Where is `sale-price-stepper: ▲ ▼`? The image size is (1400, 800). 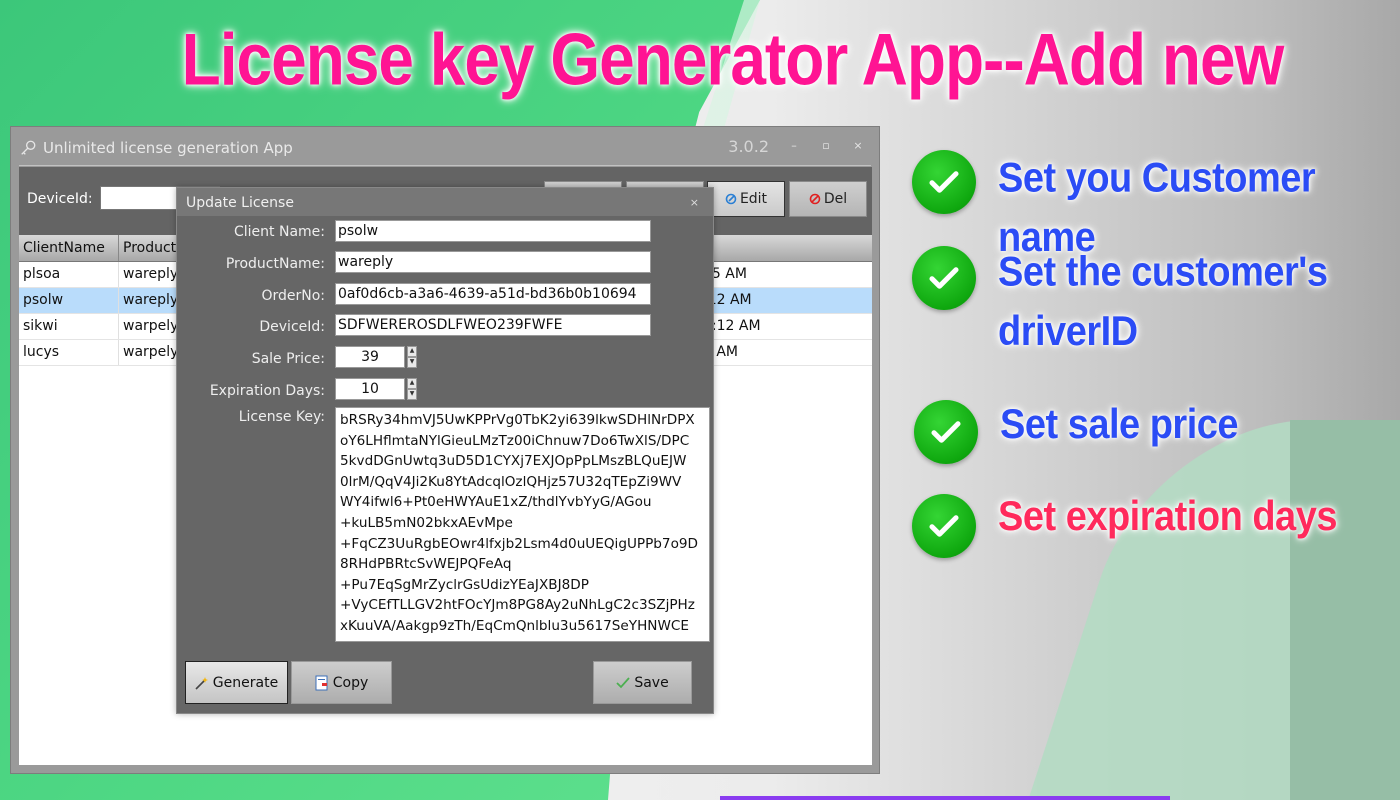 sale-price-stepper: ▲ ▼ is located at coordinates (412, 357).